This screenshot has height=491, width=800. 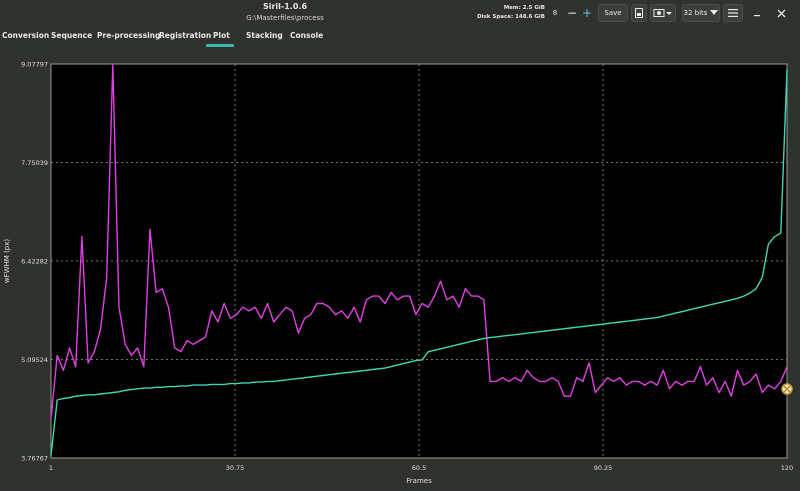 I want to click on y-tick-label: 3.76767, so click(x=34, y=459).